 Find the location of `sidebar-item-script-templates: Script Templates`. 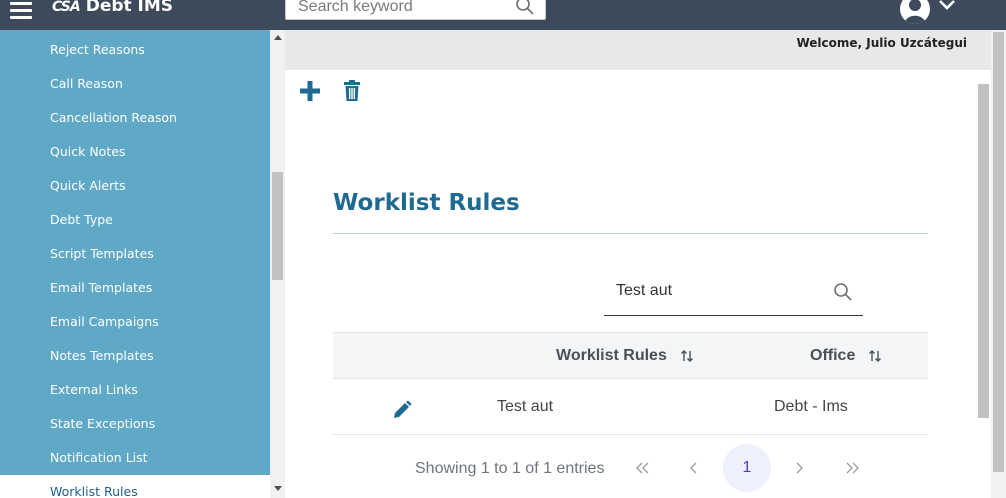

sidebar-item-script-templates: Script Templates is located at coordinates (135, 254).